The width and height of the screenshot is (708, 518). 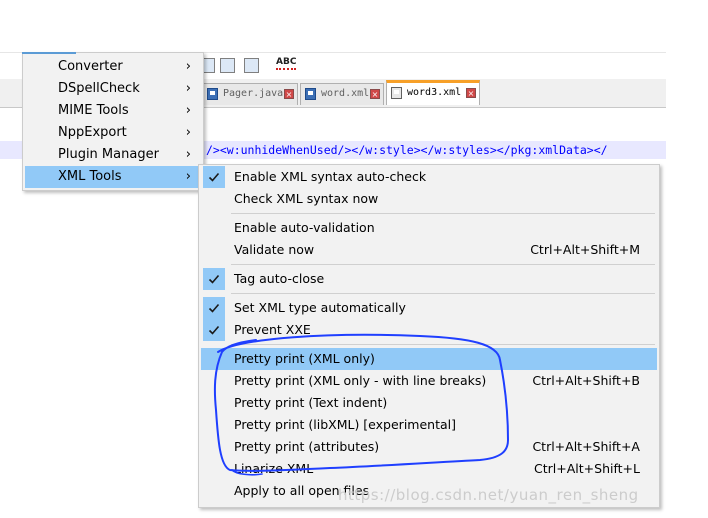 What do you see at coordinates (113, 89) in the screenshot?
I see `menu-item-dspellcheck: DSpellCheck ›` at bounding box center [113, 89].